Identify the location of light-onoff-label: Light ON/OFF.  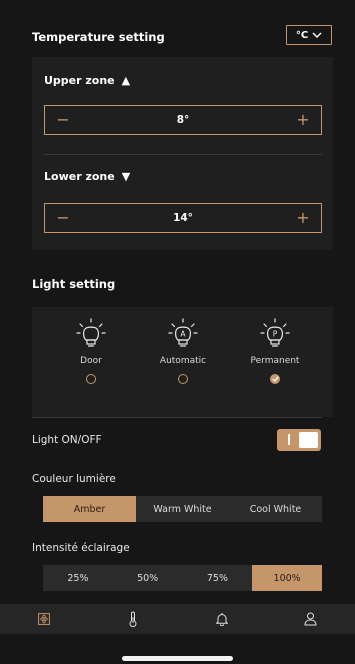
(67, 440).